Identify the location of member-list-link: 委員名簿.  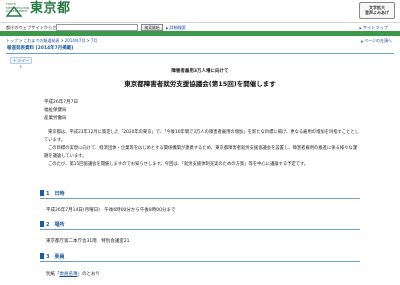
(69, 274).